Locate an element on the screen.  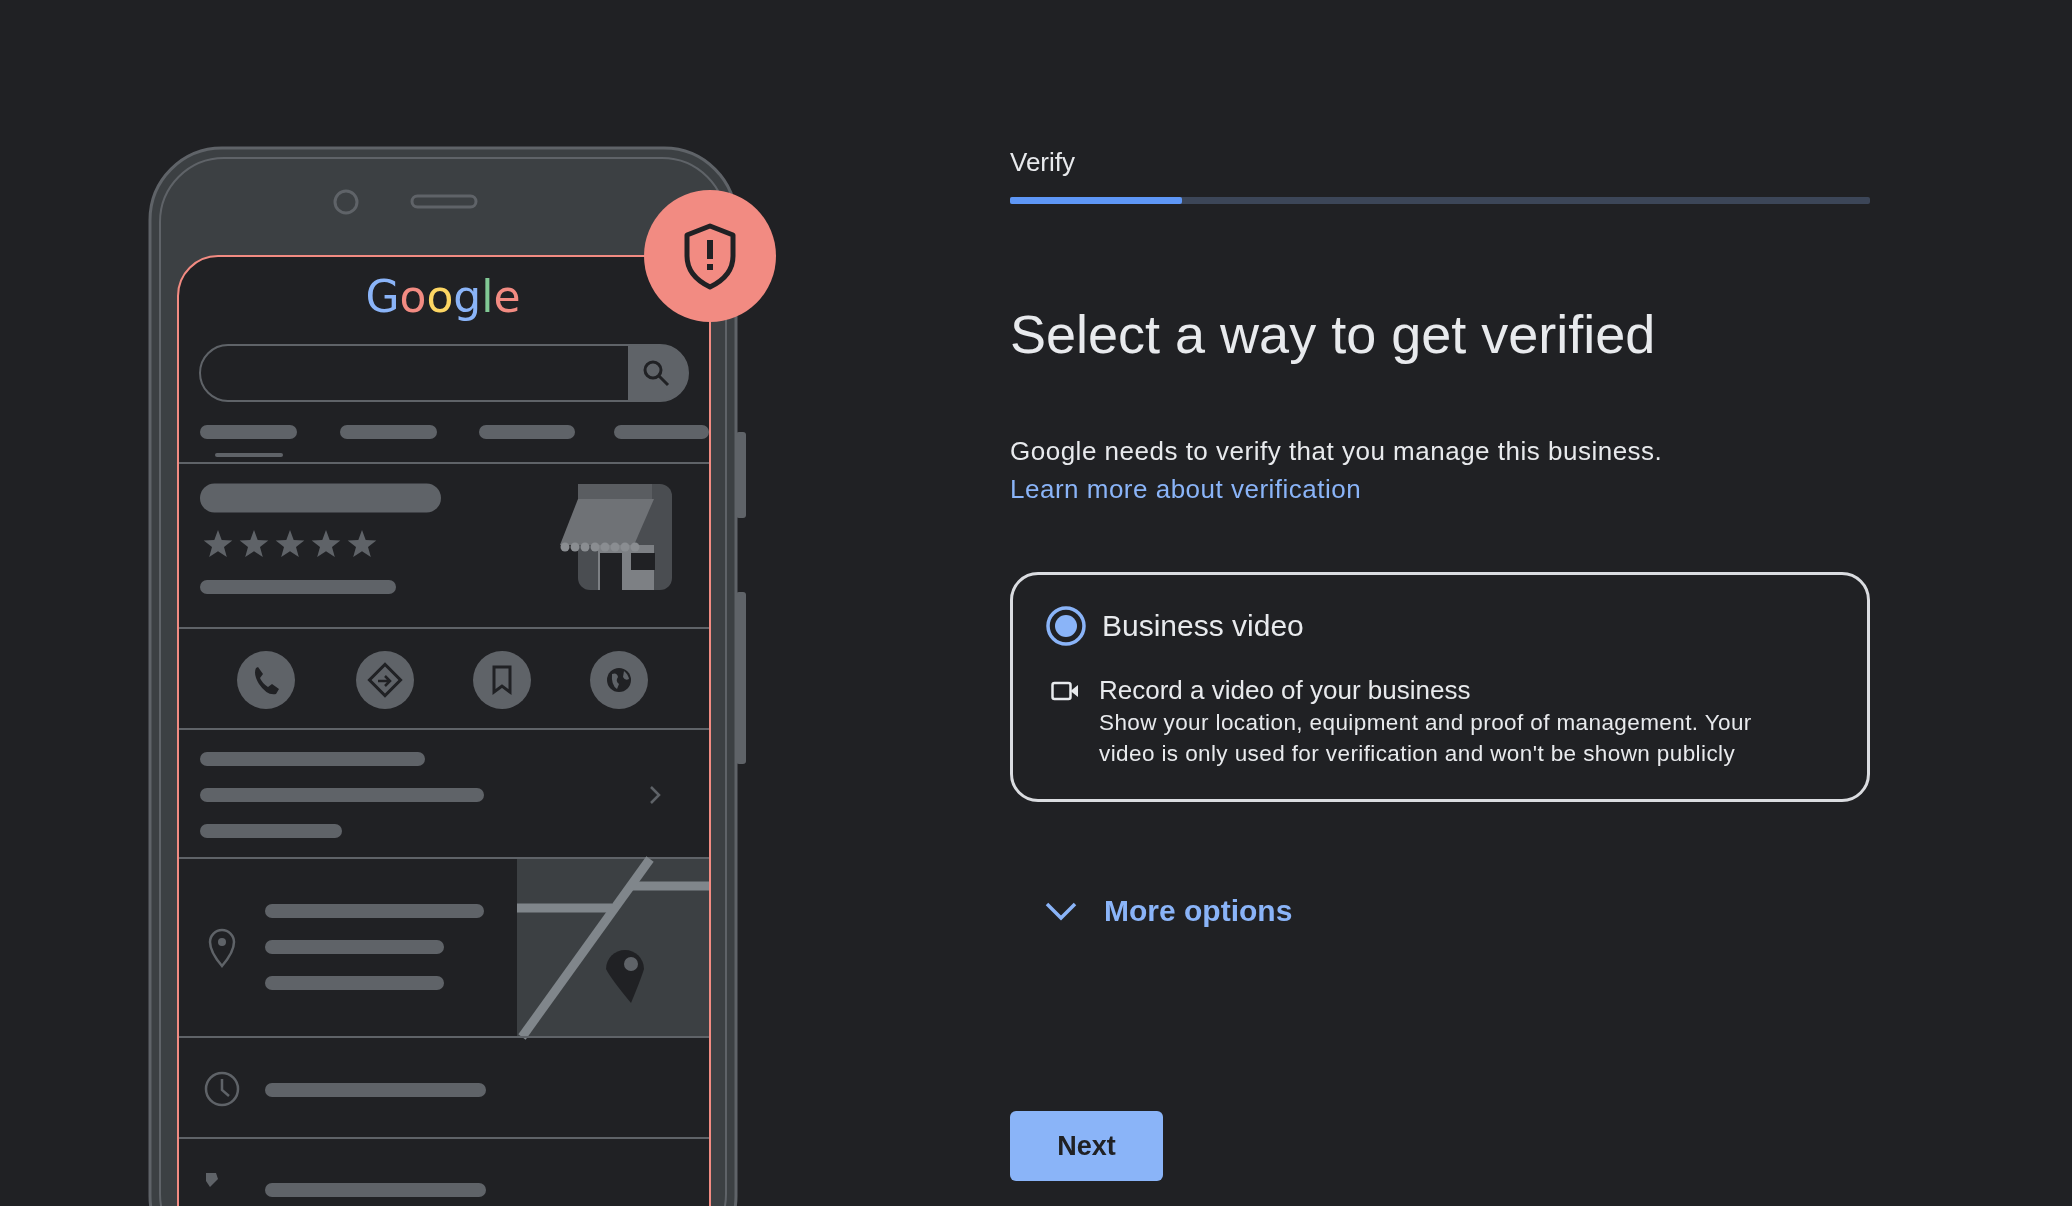
location-pin-icon is located at coordinates (222, 948).